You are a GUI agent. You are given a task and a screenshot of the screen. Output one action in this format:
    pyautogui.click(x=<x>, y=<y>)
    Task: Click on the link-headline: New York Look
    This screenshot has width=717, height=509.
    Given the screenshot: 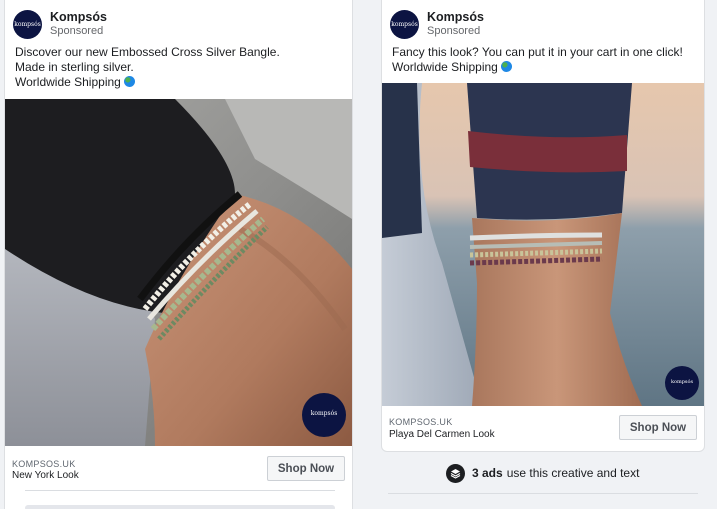 What is the action you would take?
    pyautogui.click(x=45, y=475)
    